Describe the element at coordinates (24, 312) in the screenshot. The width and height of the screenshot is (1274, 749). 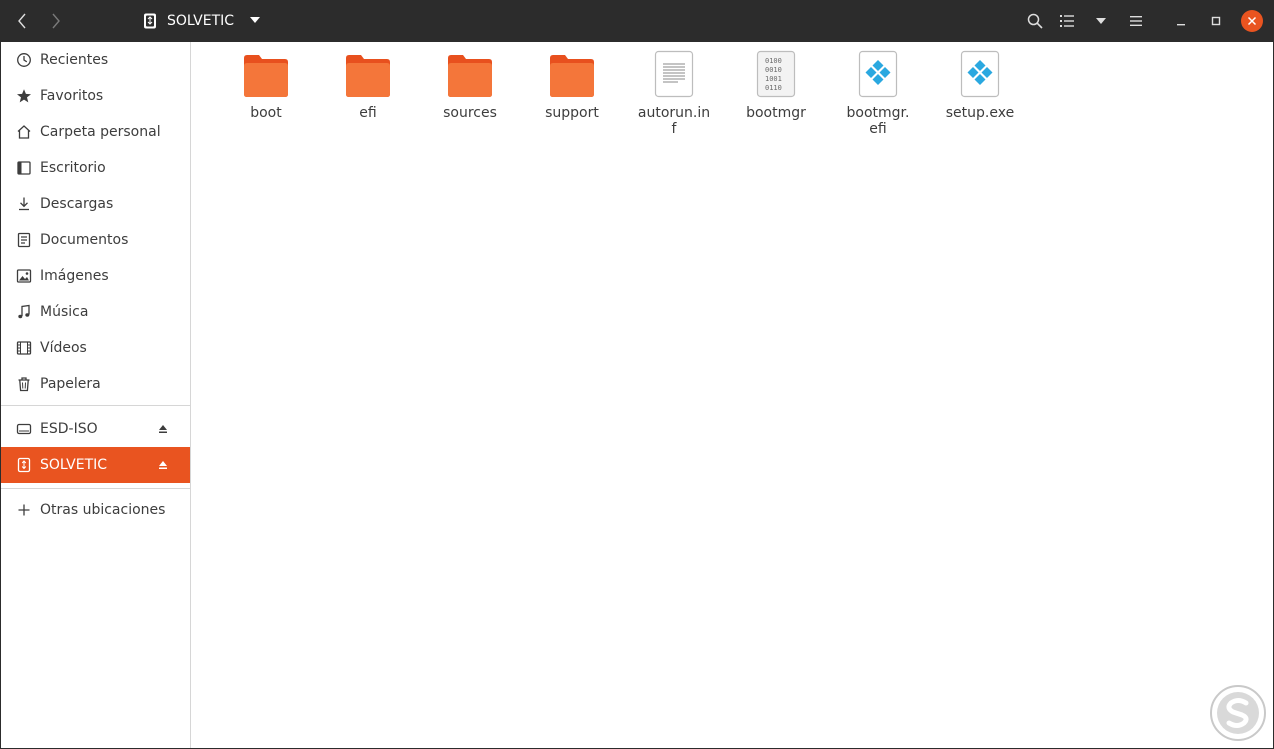
I see `music-icon` at that location.